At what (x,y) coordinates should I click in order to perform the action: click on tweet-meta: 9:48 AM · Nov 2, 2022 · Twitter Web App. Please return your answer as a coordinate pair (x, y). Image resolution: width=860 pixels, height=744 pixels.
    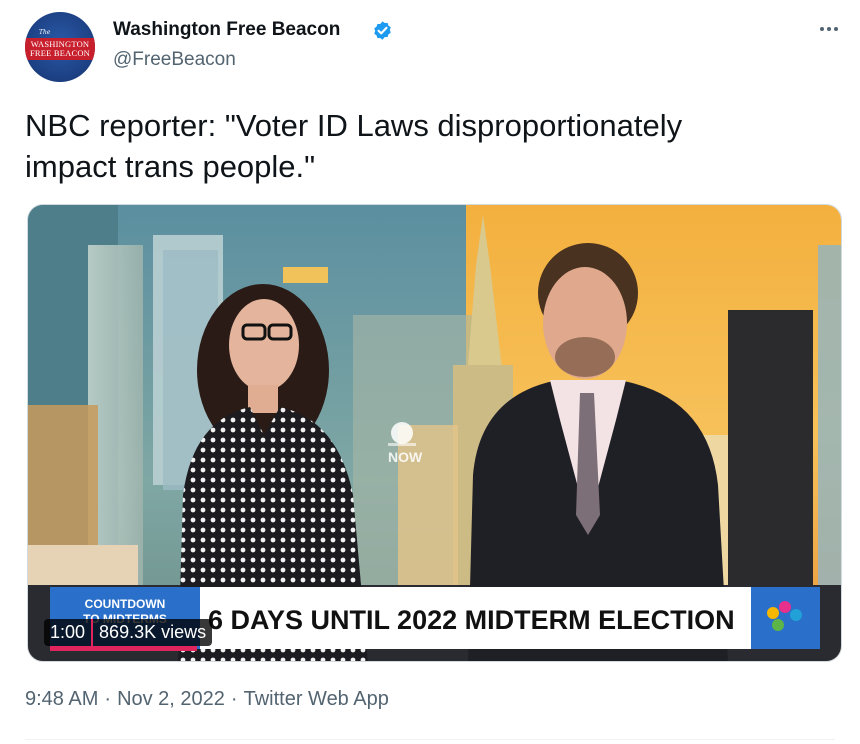
    Looking at the image, I should click on (207, 699).